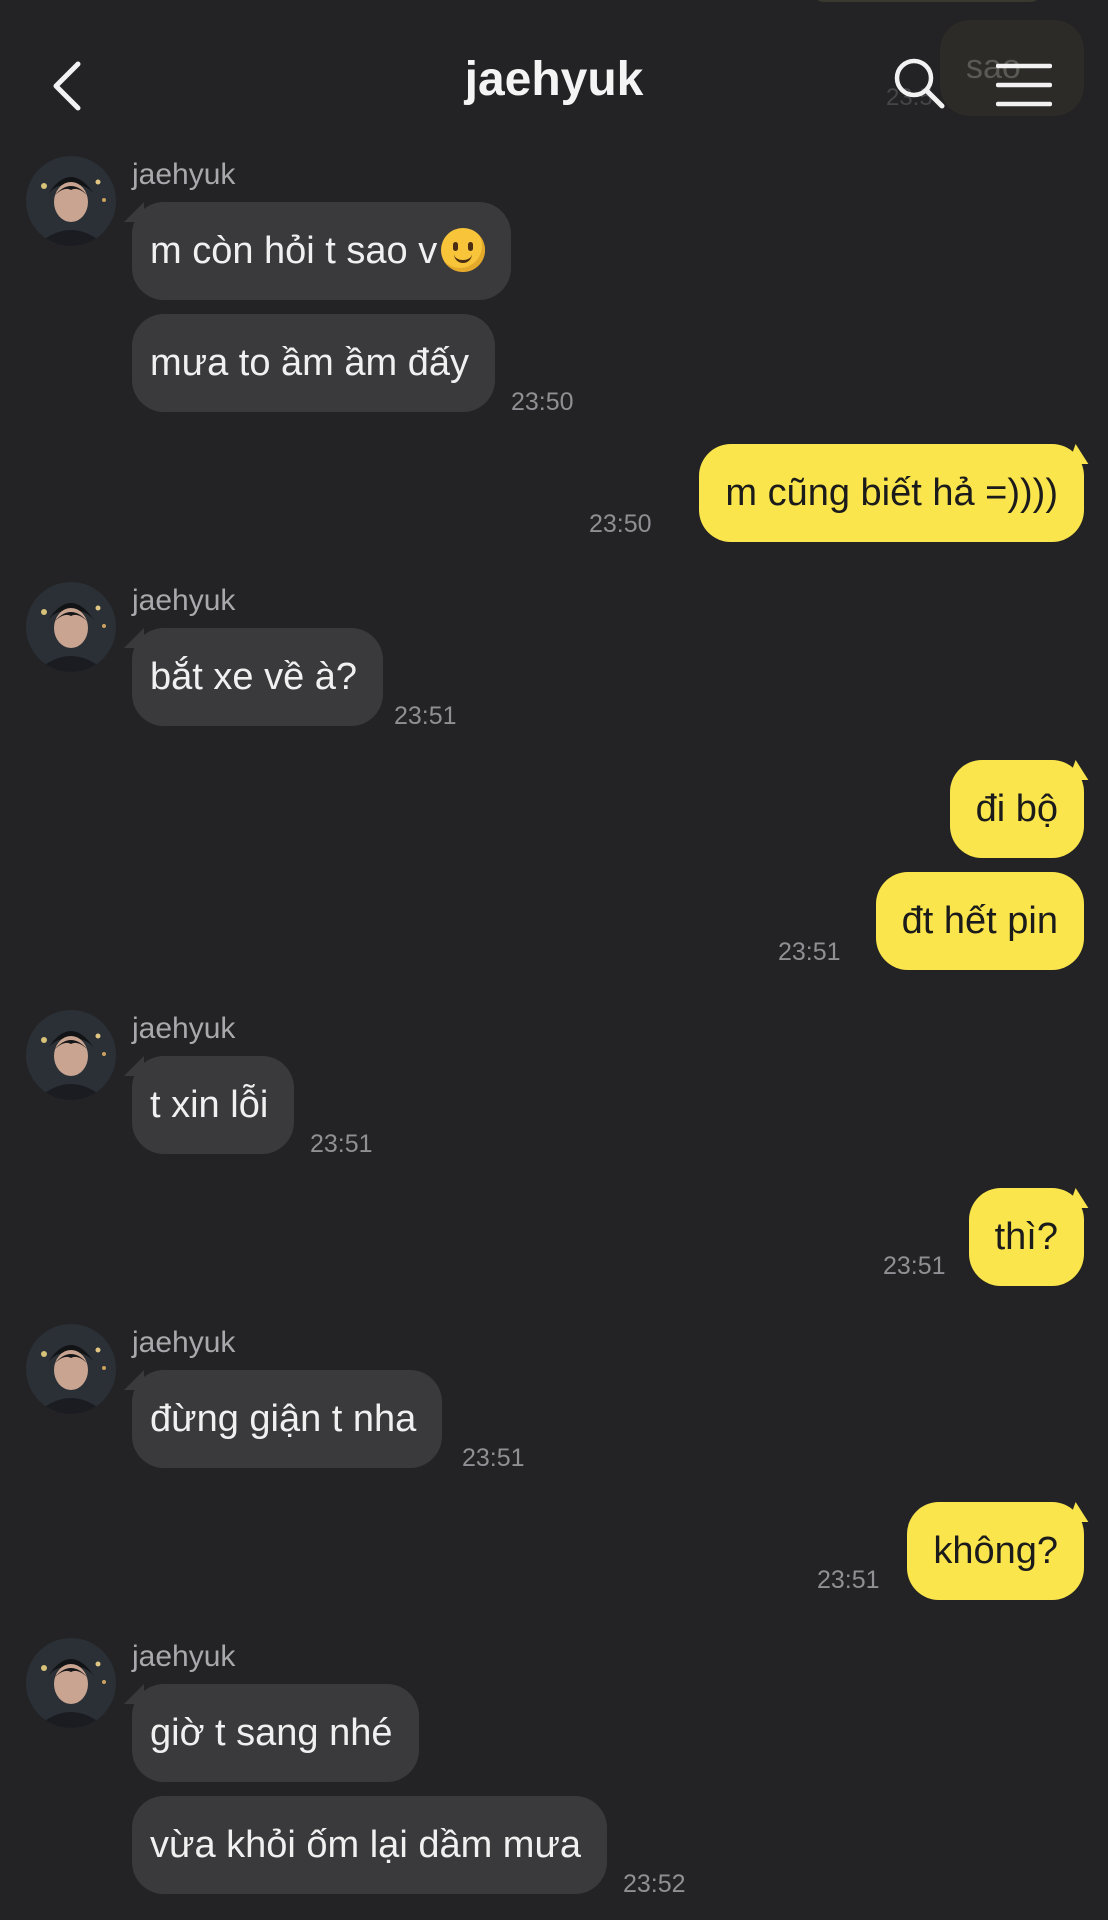 This screenshot has height=1920, width=1108. I want to click on outgoing-message: đt hết pin, so click(979, 921).